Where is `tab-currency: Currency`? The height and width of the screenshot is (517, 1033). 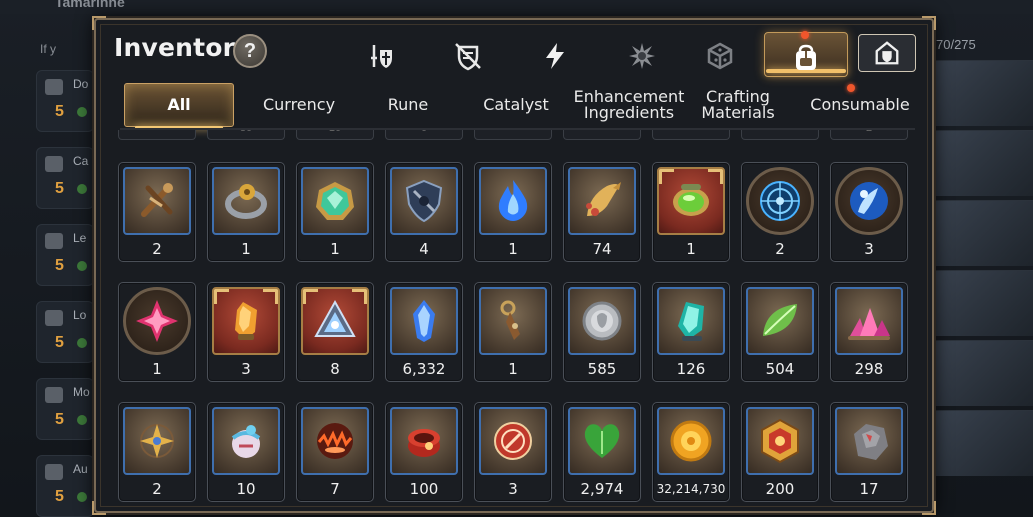 tab-currency: Currency is located at coordinates (299, 105).